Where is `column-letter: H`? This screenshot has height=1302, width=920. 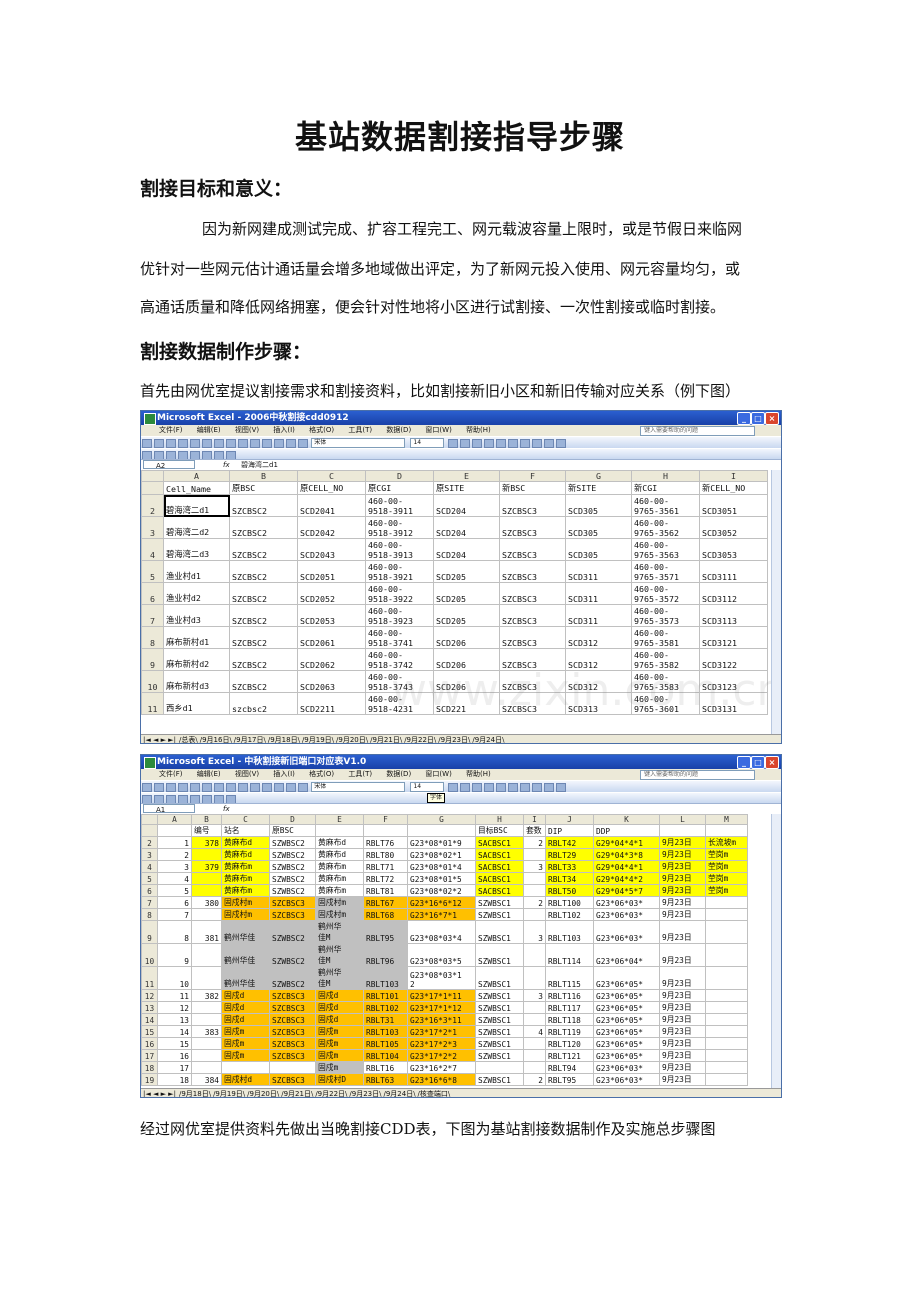 column-letter: H is located at coordinates (665, 476).